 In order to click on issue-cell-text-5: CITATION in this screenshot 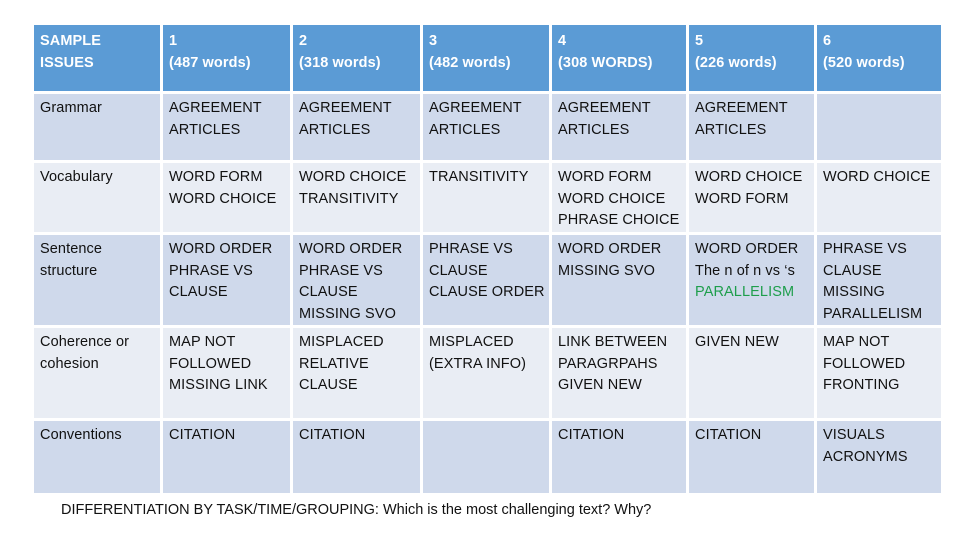, I will do `click(753, 457)`.